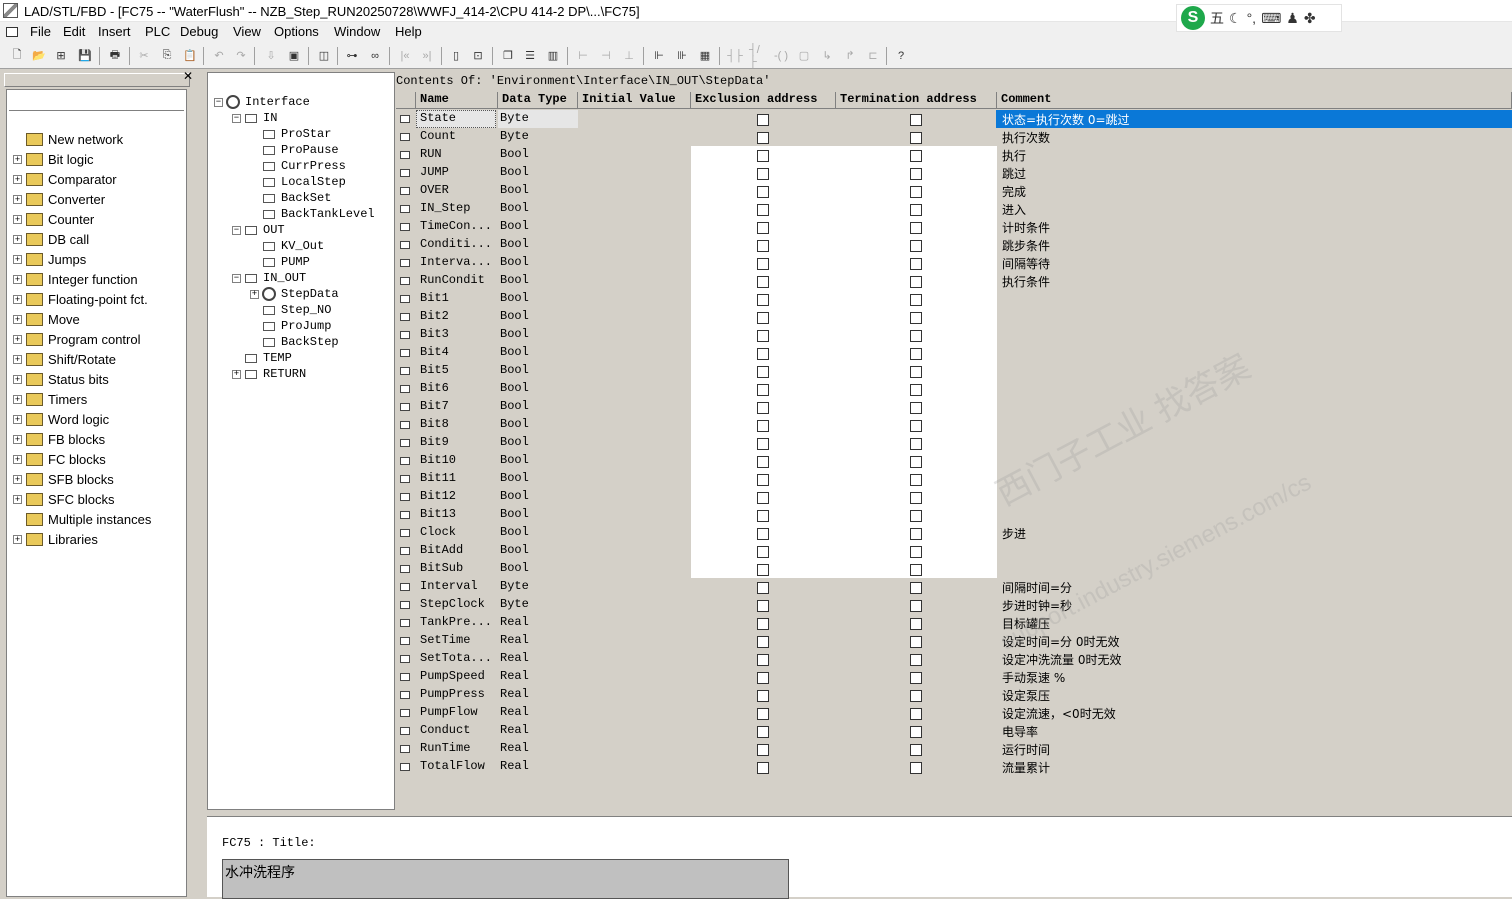 This screenshot has width=1512, height=899. I want to click on catalog-item-libraries: + Libraries, so click(55, 539).